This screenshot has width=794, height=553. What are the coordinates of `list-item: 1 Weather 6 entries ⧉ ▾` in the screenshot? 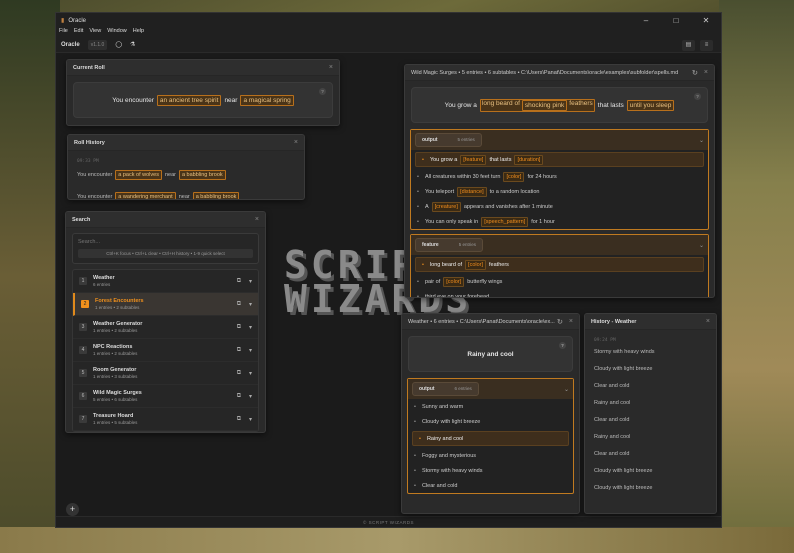 It's located at (165, 281).